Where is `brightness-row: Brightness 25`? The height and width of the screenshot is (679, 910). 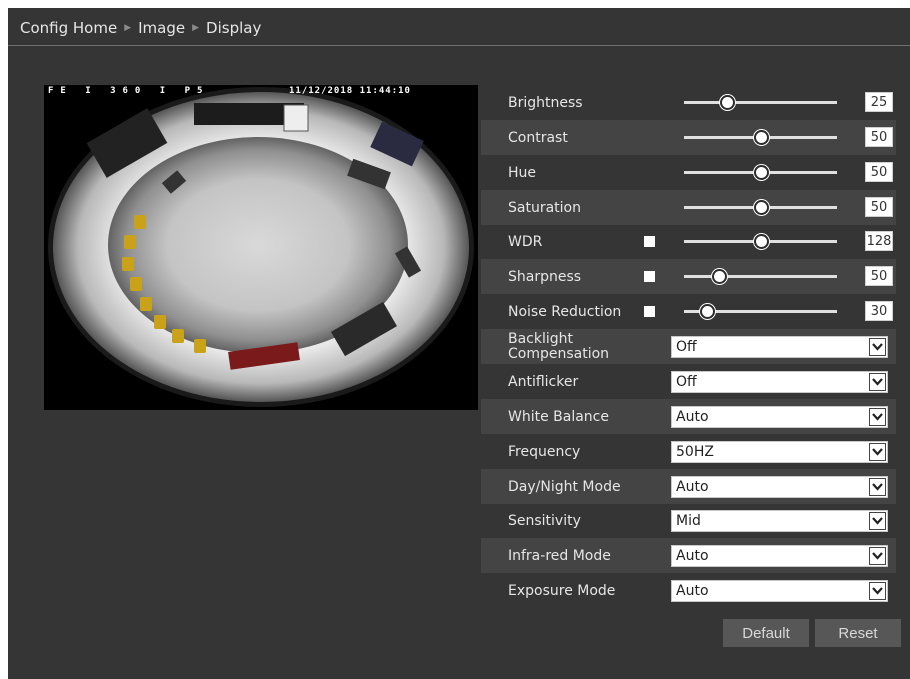
brightness-row: Brightness 25 is located at coordinates (688, 102).